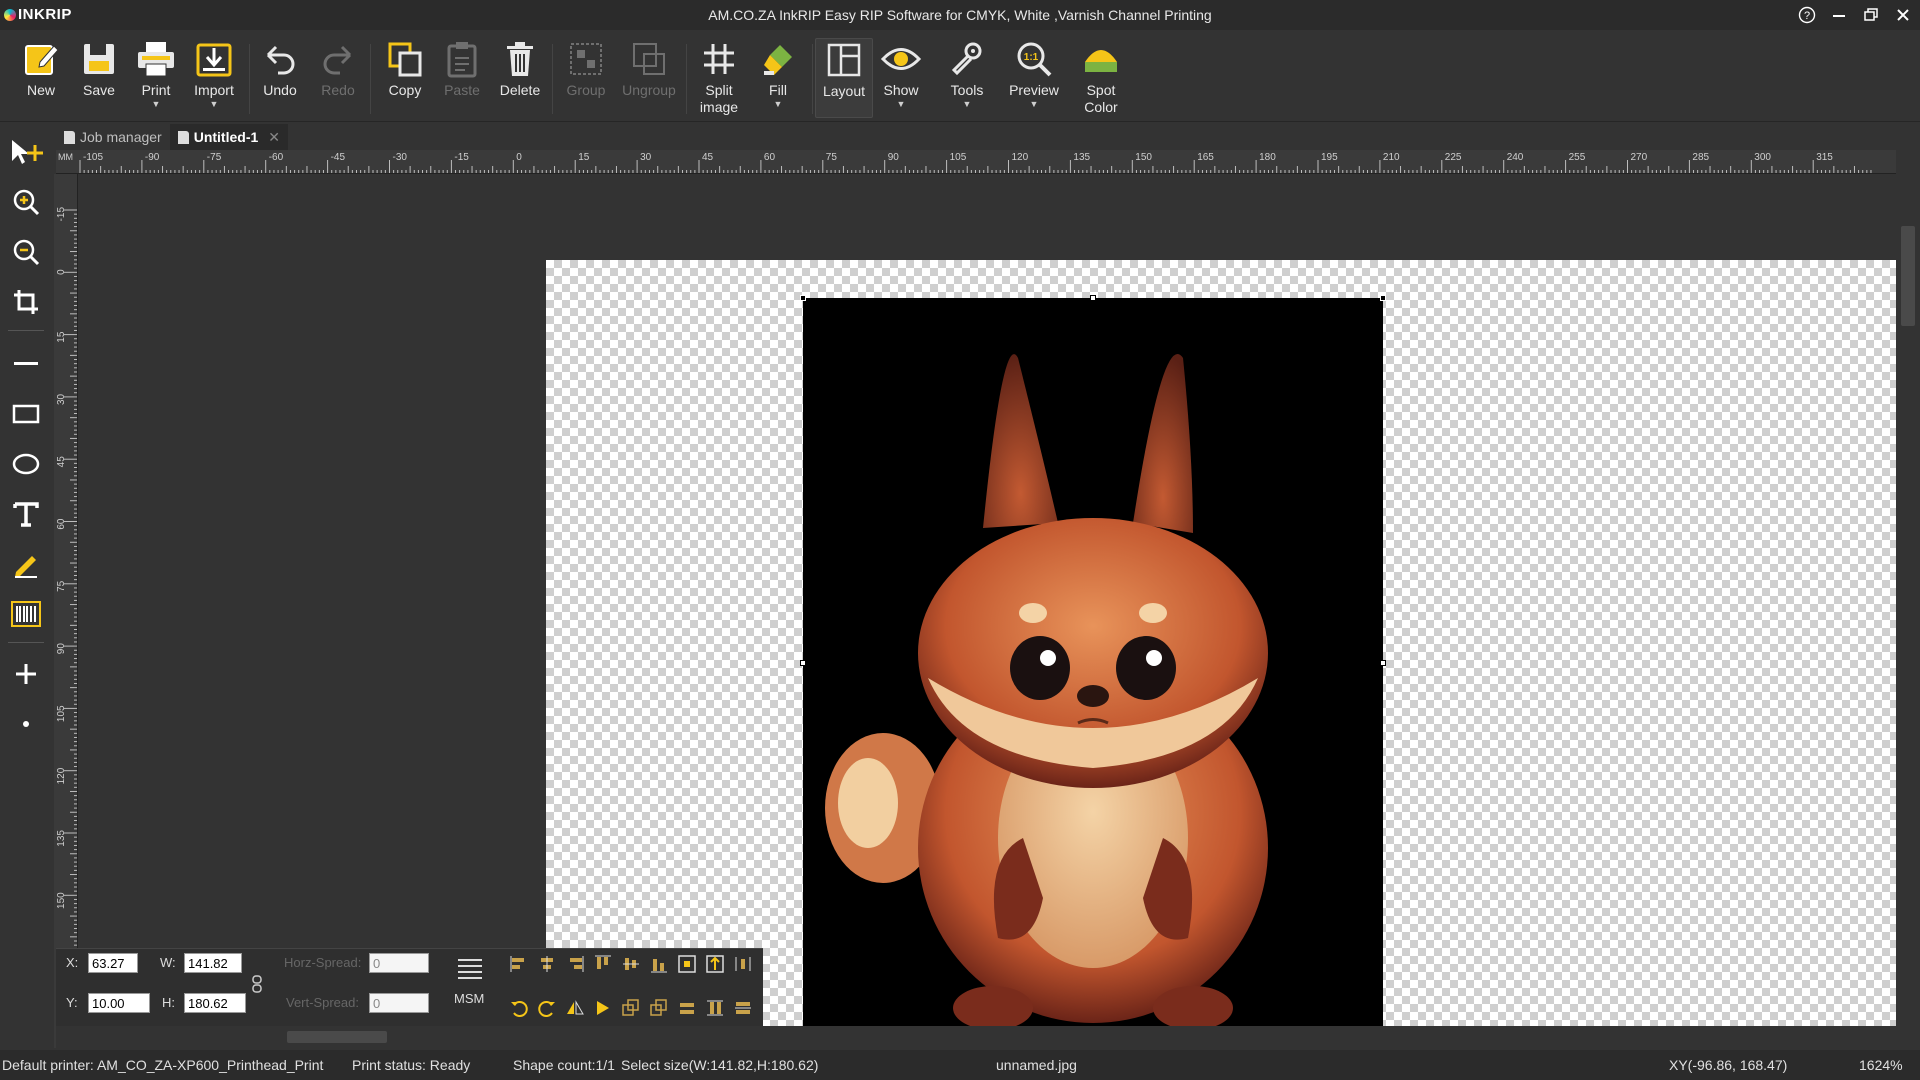  What do you see at coordinates (462, 79) in the screenshot?
I see `paste-button: Paste` at bounding box center [462, 79].